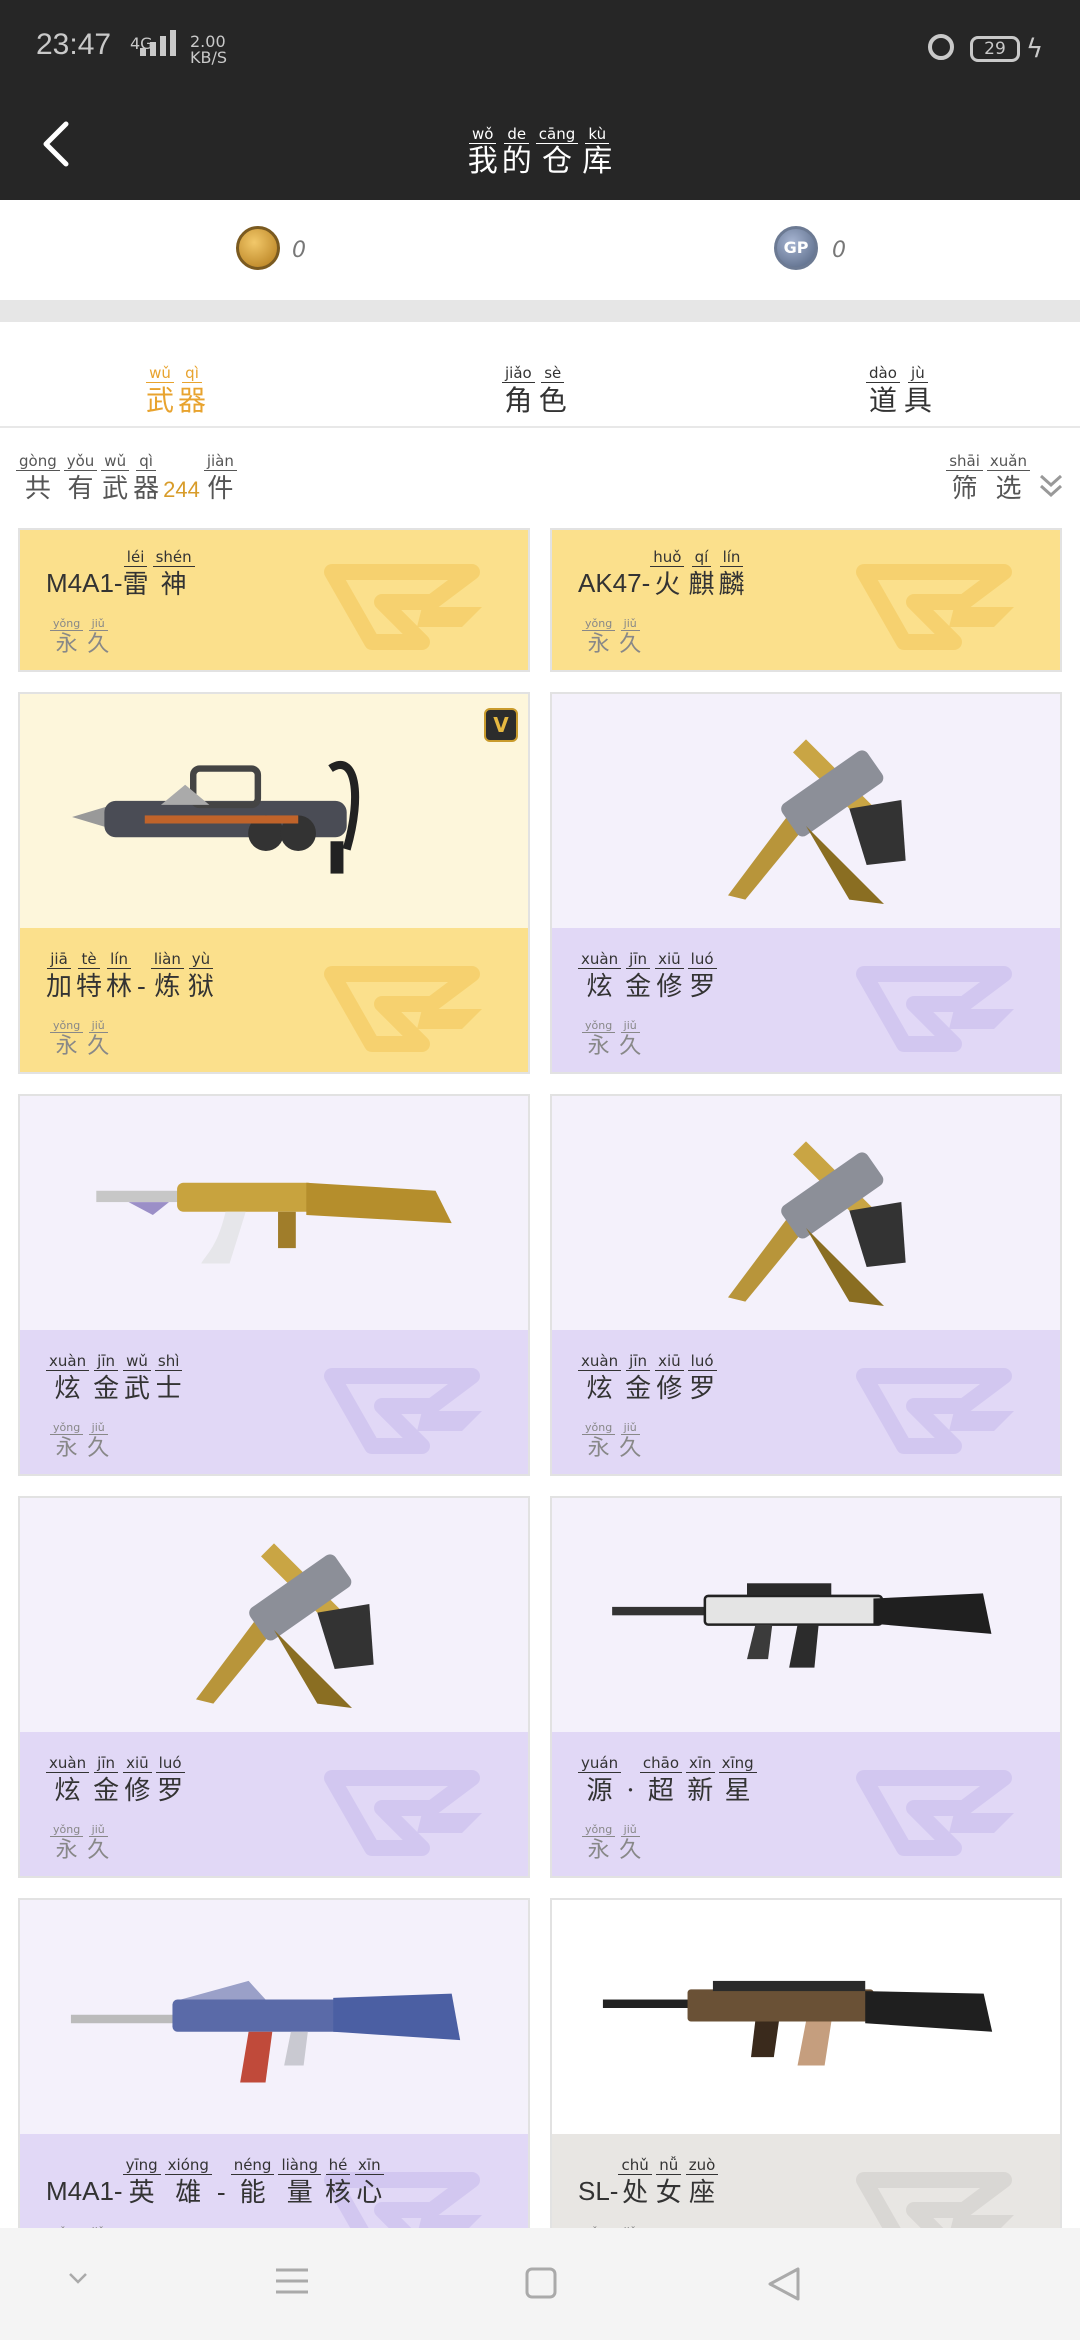 The height and width of the screenshot is (2340, 1080). I want to click on status-time: 23:47, so click(74, 44).